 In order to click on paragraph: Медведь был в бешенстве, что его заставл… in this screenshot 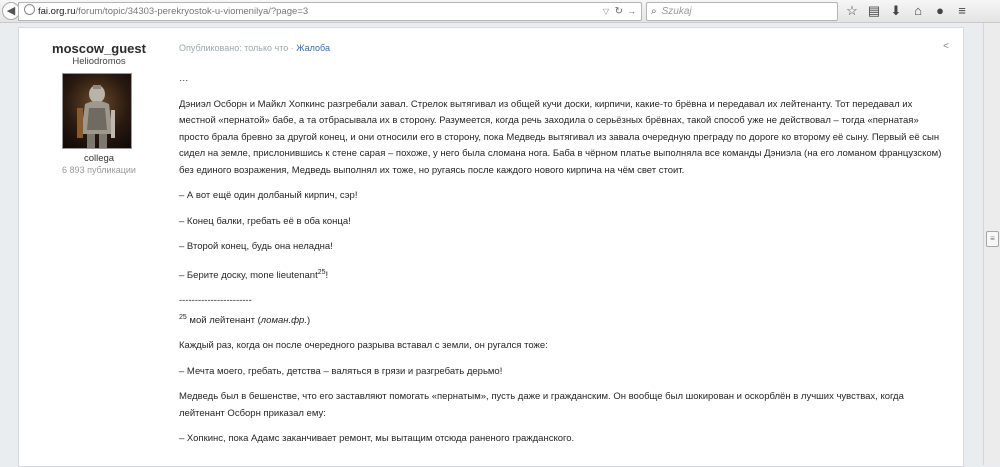, I will do `click(541, 405)`.